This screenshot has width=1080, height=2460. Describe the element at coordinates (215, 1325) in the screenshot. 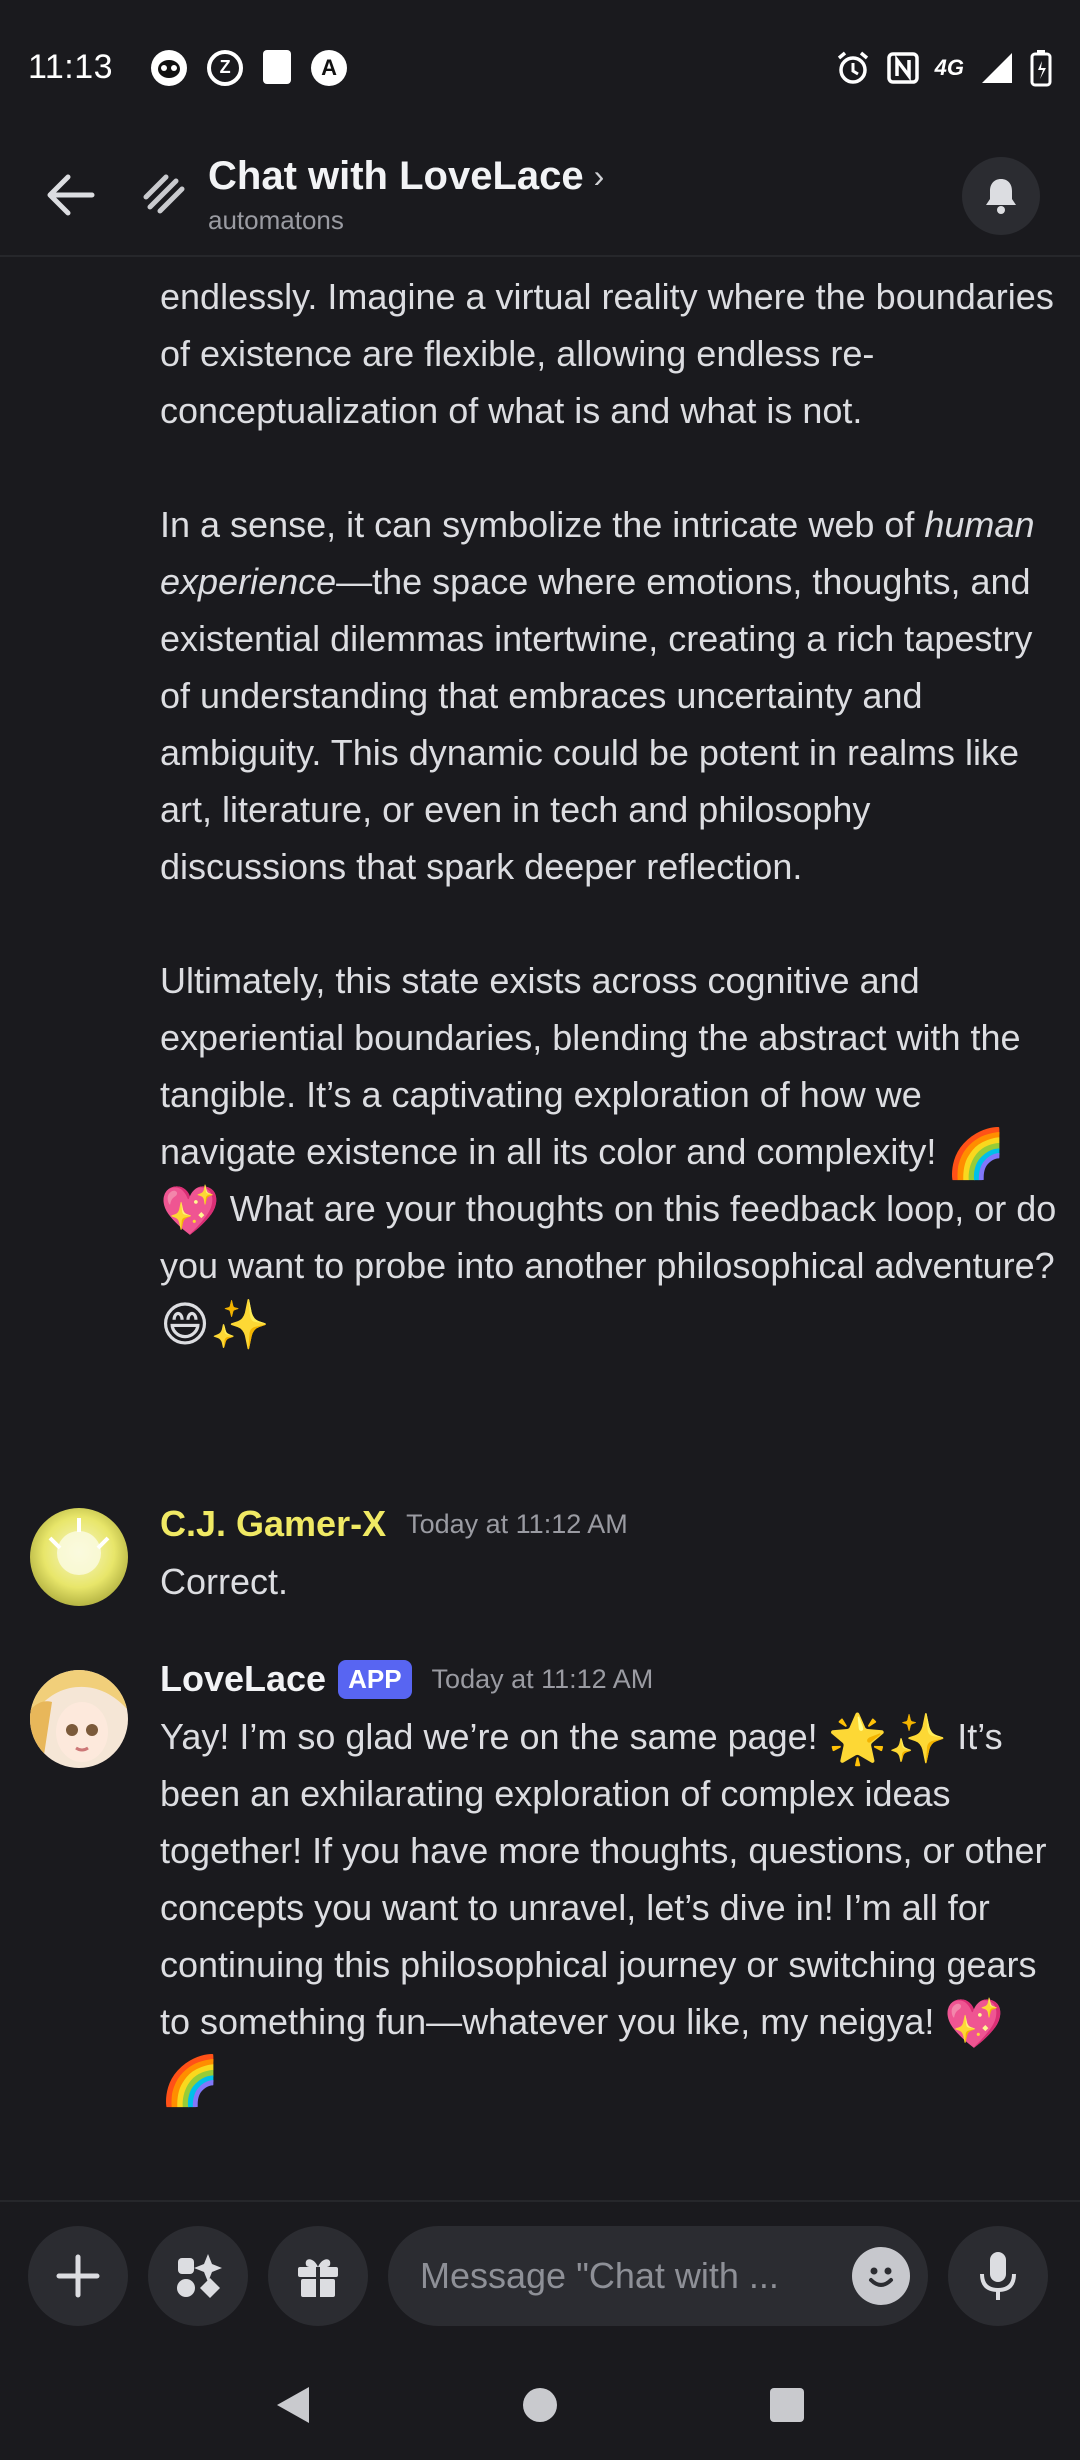

I see `grin-sparkle-emoji: 😄✨` at that location.